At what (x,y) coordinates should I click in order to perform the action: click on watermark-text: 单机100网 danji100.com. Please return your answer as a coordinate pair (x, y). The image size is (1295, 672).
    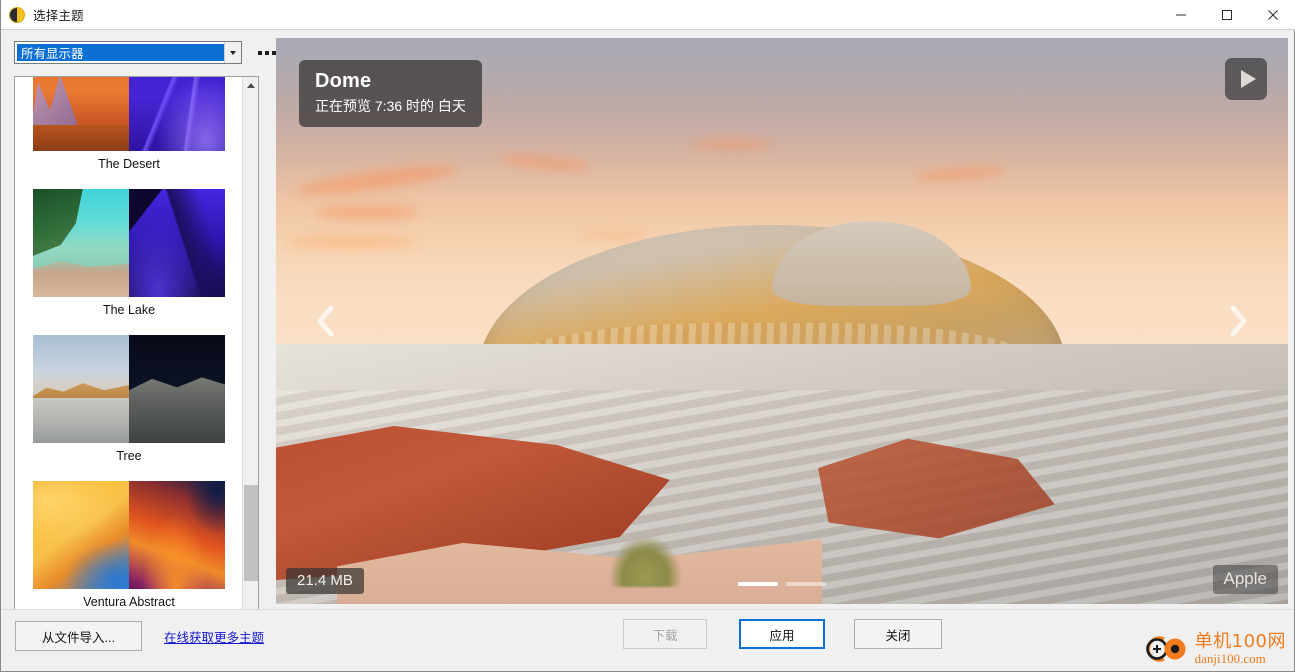
    Looking at the image, I should click on (1240, 648).